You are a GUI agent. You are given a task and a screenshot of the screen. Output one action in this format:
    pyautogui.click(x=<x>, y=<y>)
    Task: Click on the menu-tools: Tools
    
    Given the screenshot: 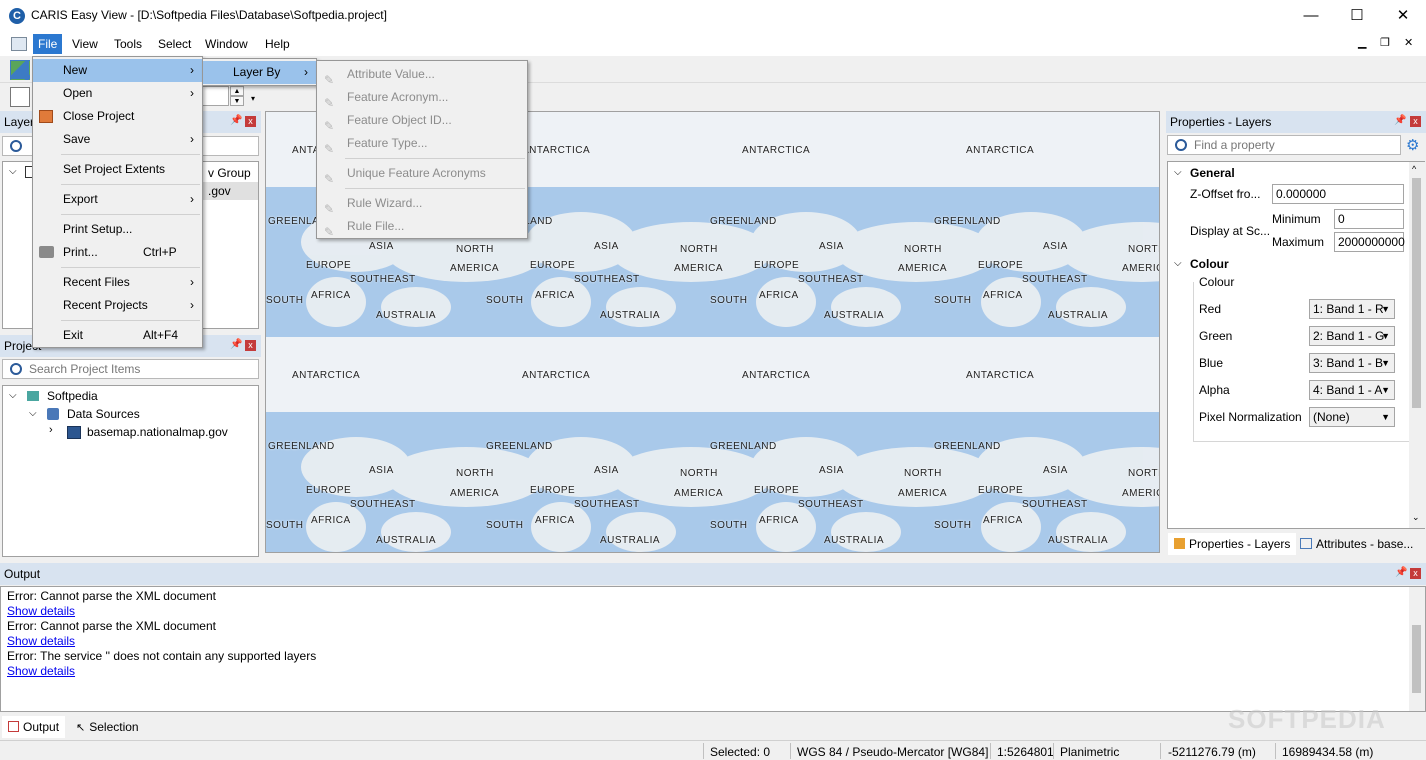 What is the action you would take?
    pyautogui.click(x=128, y=44)
    